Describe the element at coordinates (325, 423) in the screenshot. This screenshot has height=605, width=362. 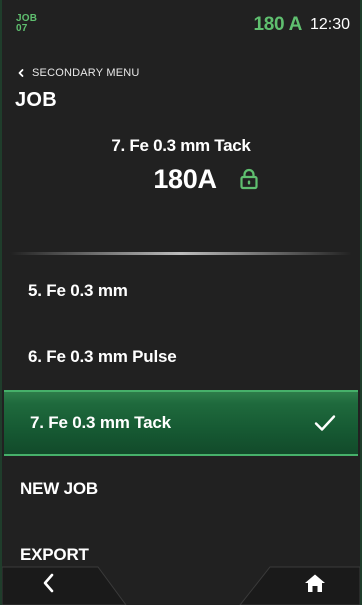
I see `checkmark-icon` at that location.